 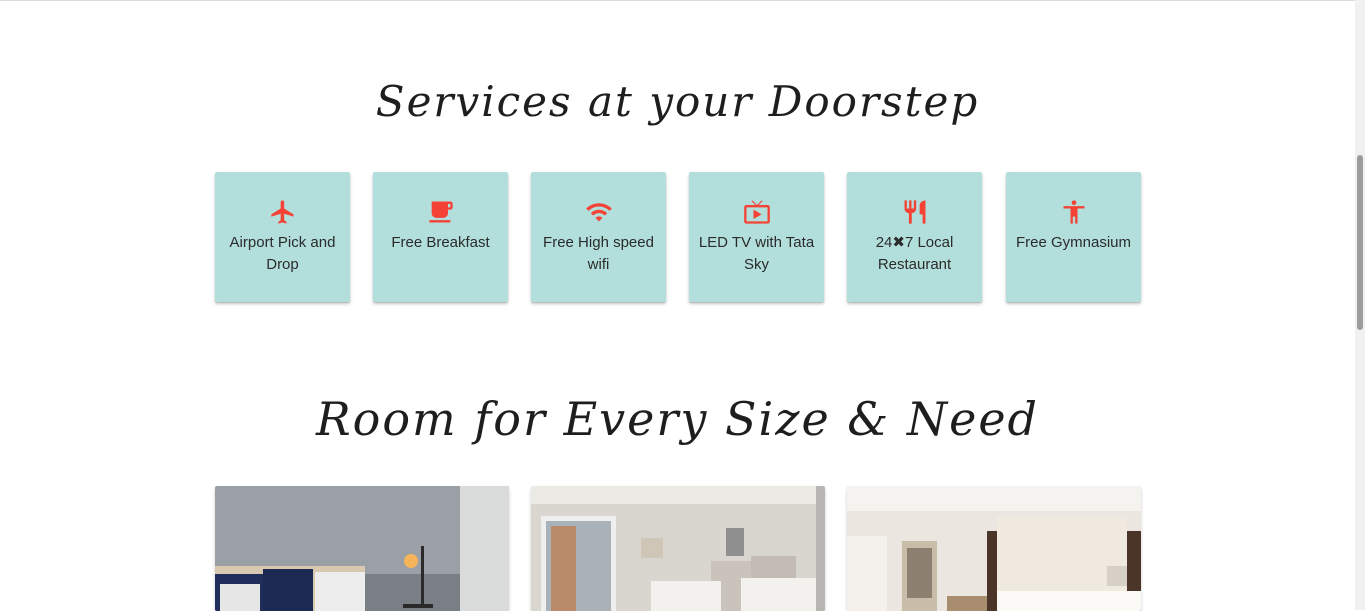 I want to click on bedroom-lamp-photo, so click(x=362, y=548).